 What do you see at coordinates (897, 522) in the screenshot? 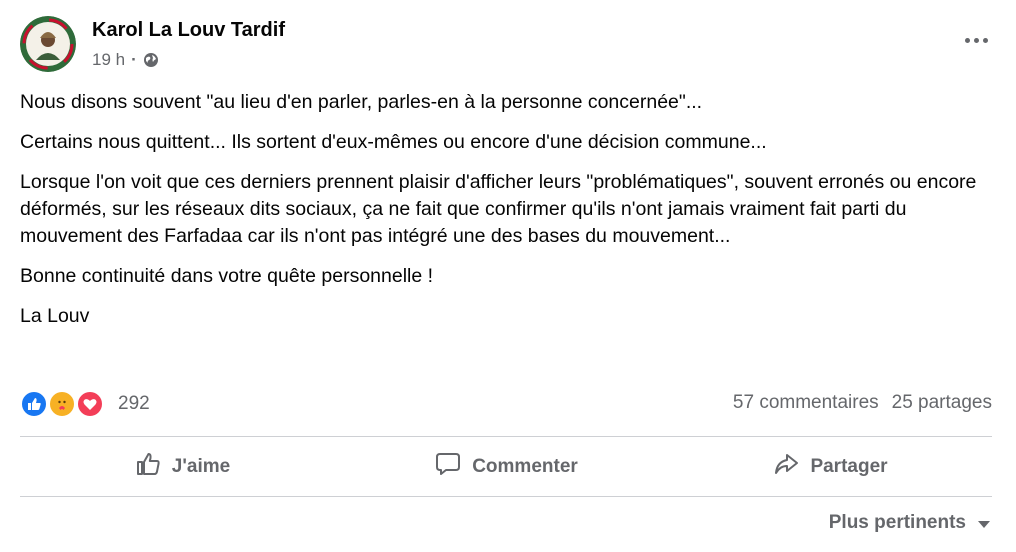
I see `sort-label: Plus pertinents` at bounding box center [897, 522].